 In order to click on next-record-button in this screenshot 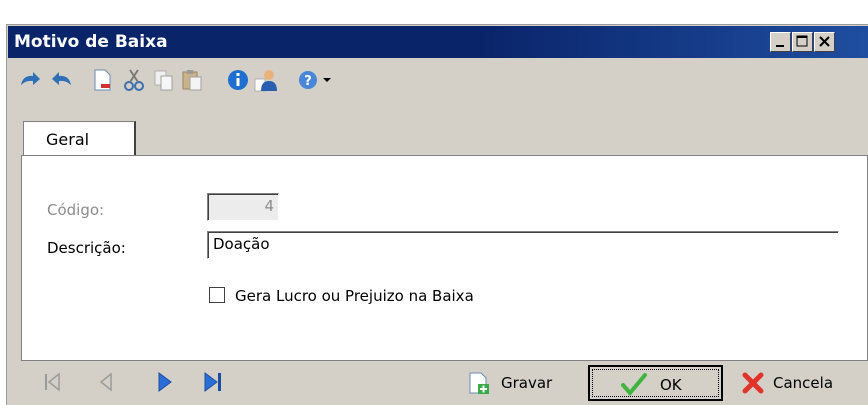, I will do `click(164, 382)`.